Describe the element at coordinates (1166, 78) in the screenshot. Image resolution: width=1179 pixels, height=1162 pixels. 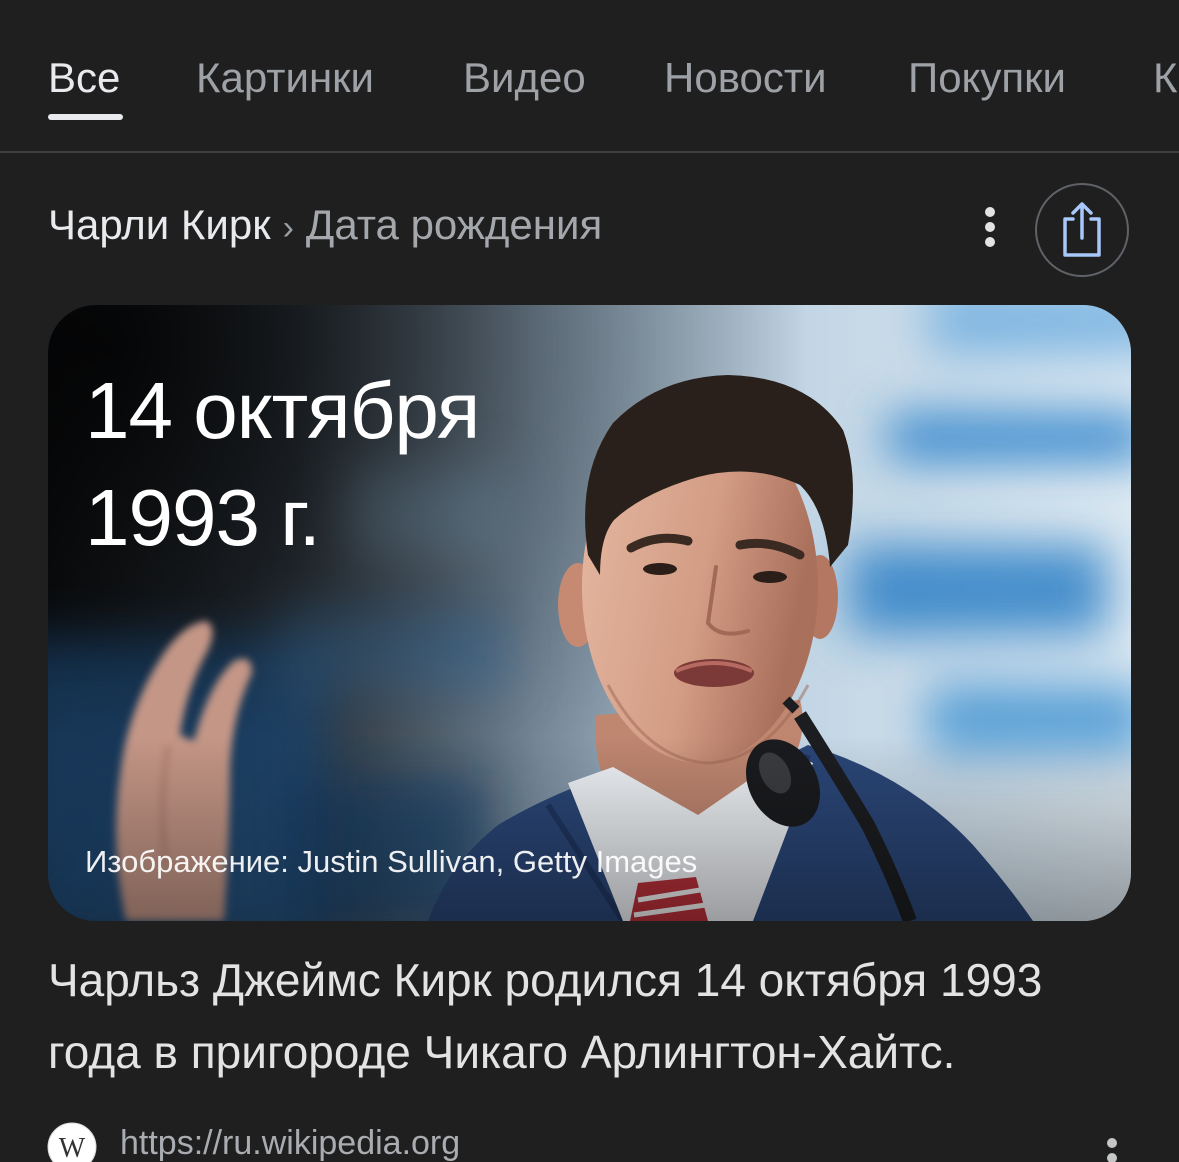
I see `tab-truncated: К` at that location.